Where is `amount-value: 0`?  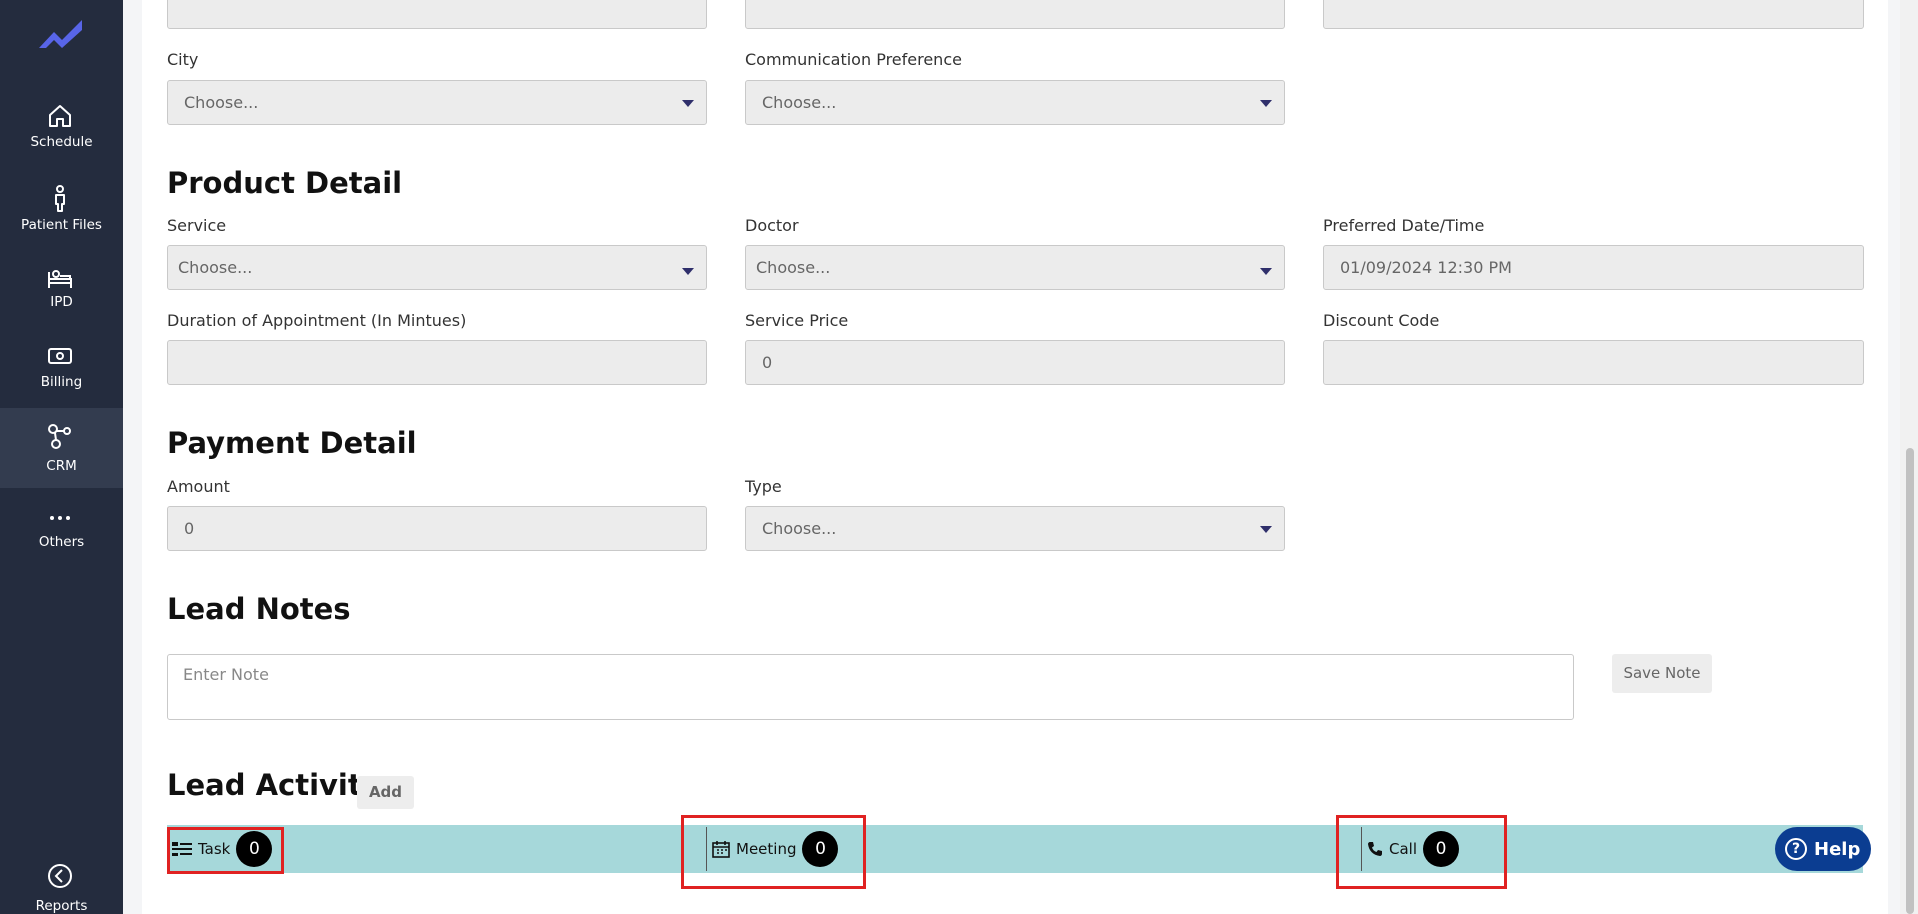
amount-value: 0 is located at coordinates (189, 528).